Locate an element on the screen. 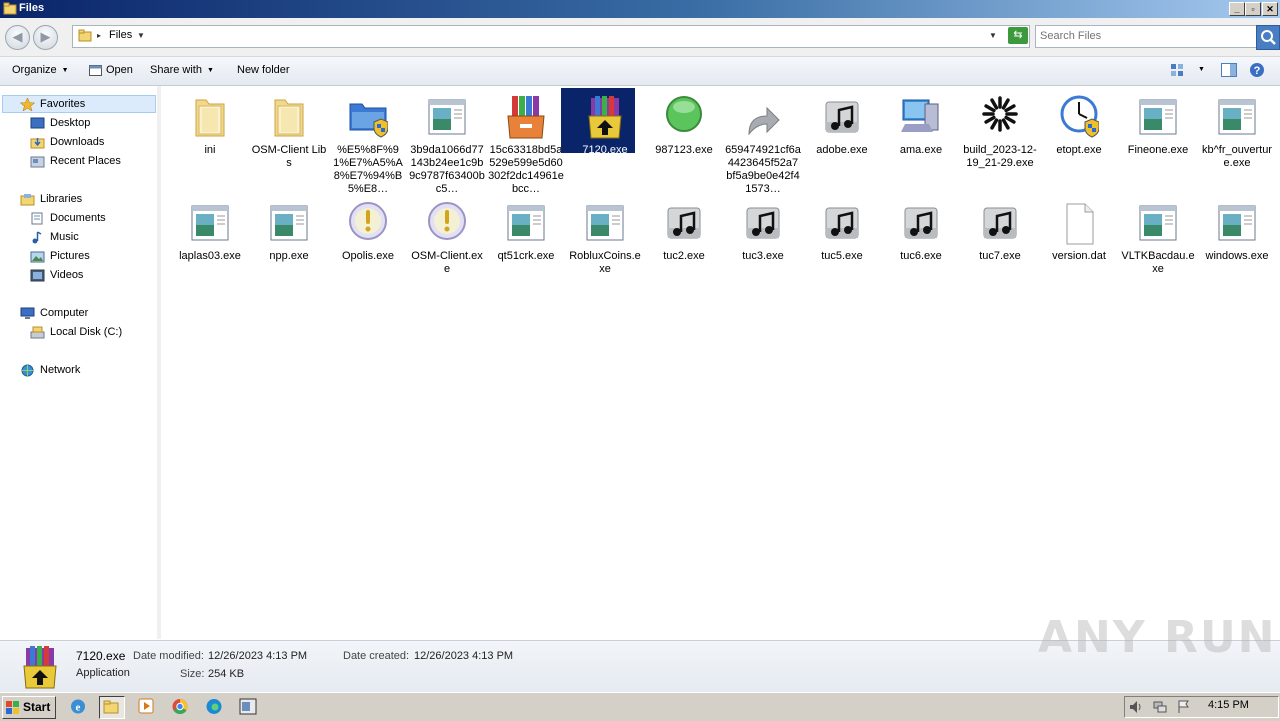 This screenshot has width=1280, height=721. action-center-flag-icon is located at coordinates (1184, 707).